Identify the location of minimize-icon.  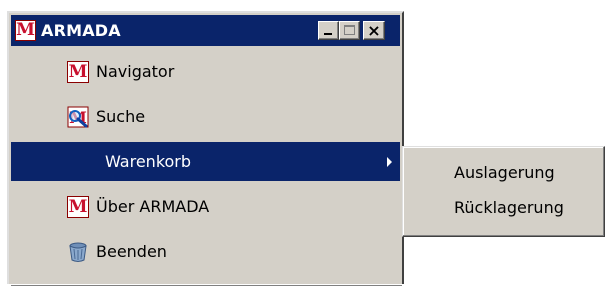
(328, 34).